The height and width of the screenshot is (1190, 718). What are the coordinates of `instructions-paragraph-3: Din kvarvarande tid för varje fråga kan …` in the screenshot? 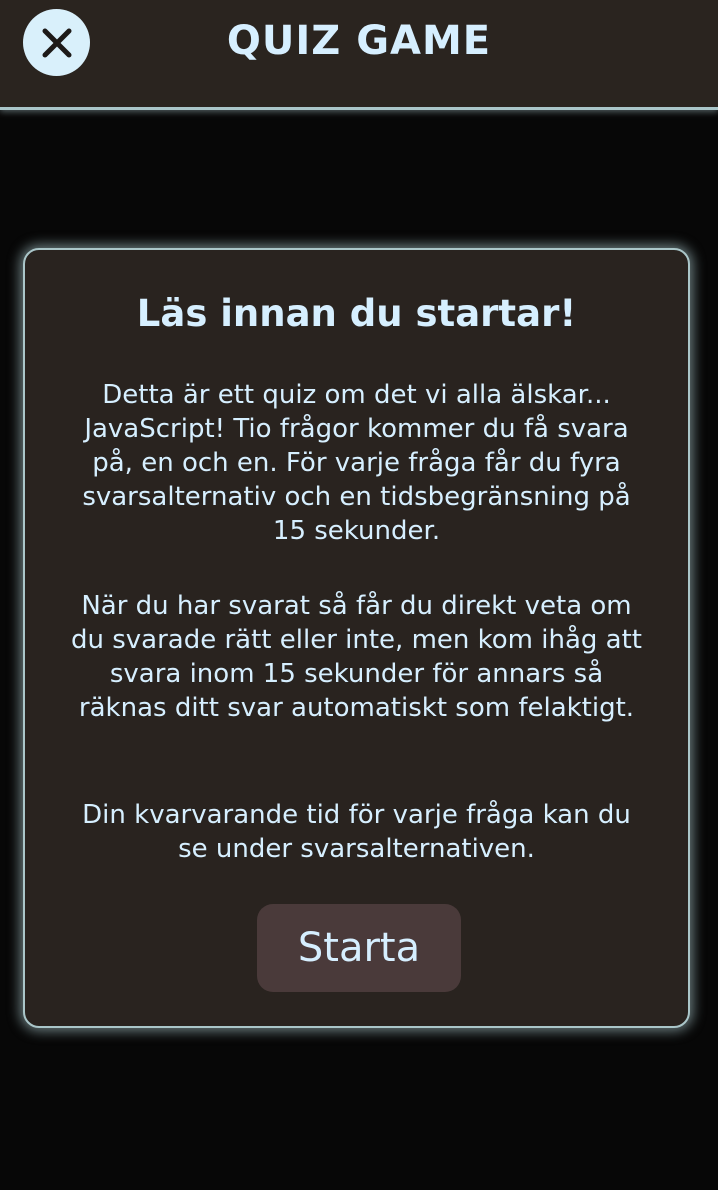 It's located at (356, 832).